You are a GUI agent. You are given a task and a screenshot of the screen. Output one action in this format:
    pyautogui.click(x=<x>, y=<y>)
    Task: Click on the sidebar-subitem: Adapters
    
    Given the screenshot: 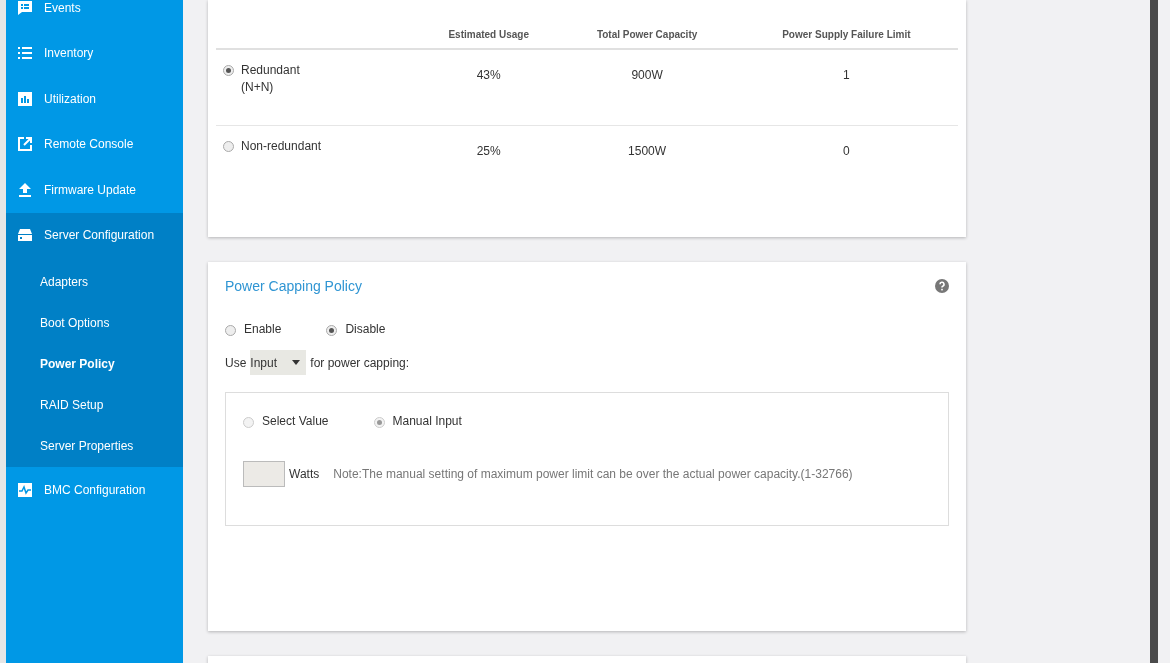 What is the action you would take?
    pyautogui.click(x=94, y=282)
    